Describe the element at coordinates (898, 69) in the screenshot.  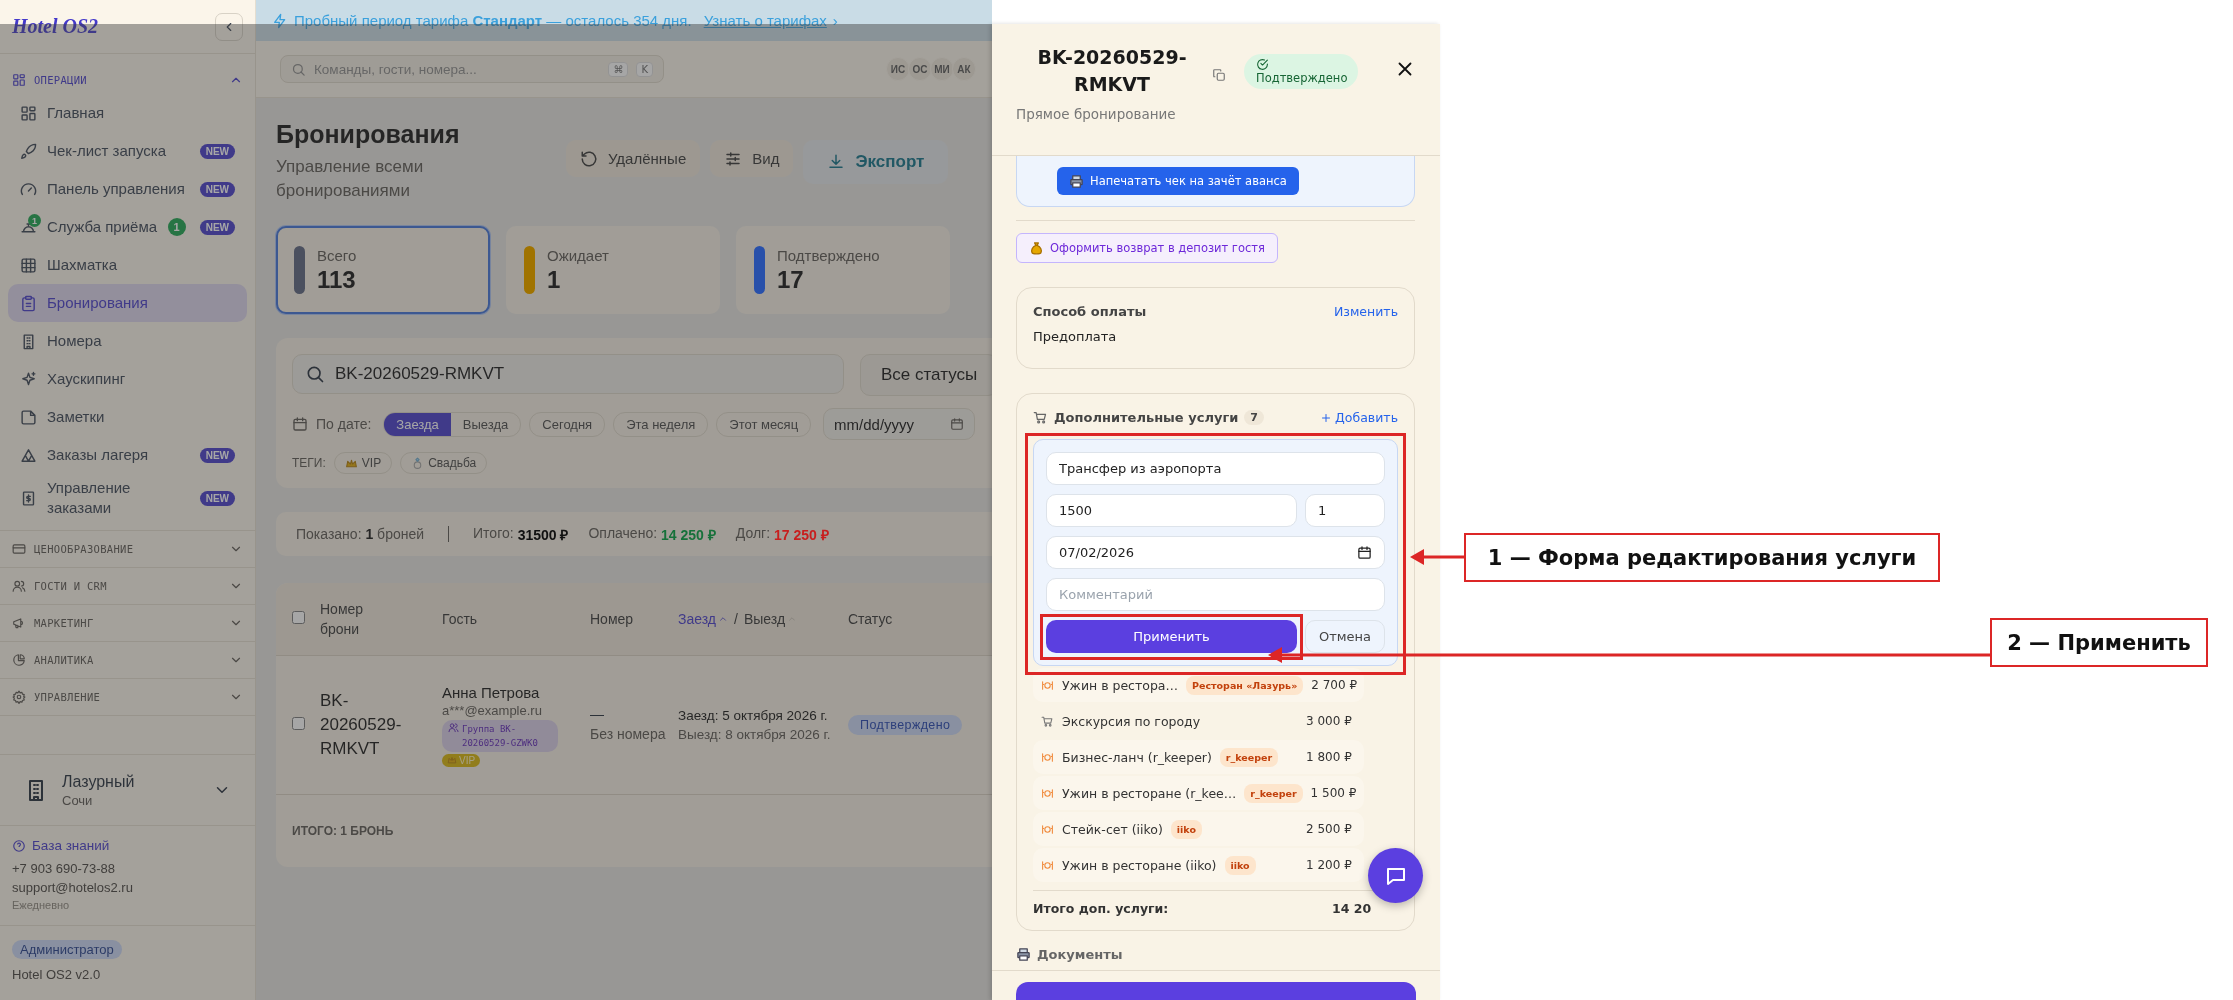
I see `user-avatar: ИС` at that location.